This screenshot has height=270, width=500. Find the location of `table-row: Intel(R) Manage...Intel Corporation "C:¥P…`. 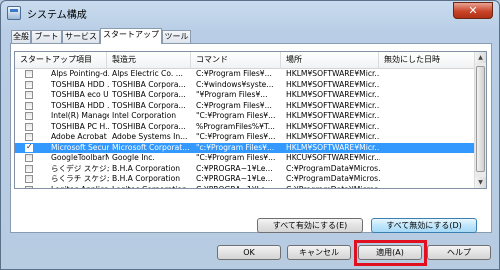

table-row: Intel(R) Manage...Intel Corporation "C:¥P… is located at coordinates (245, 116).